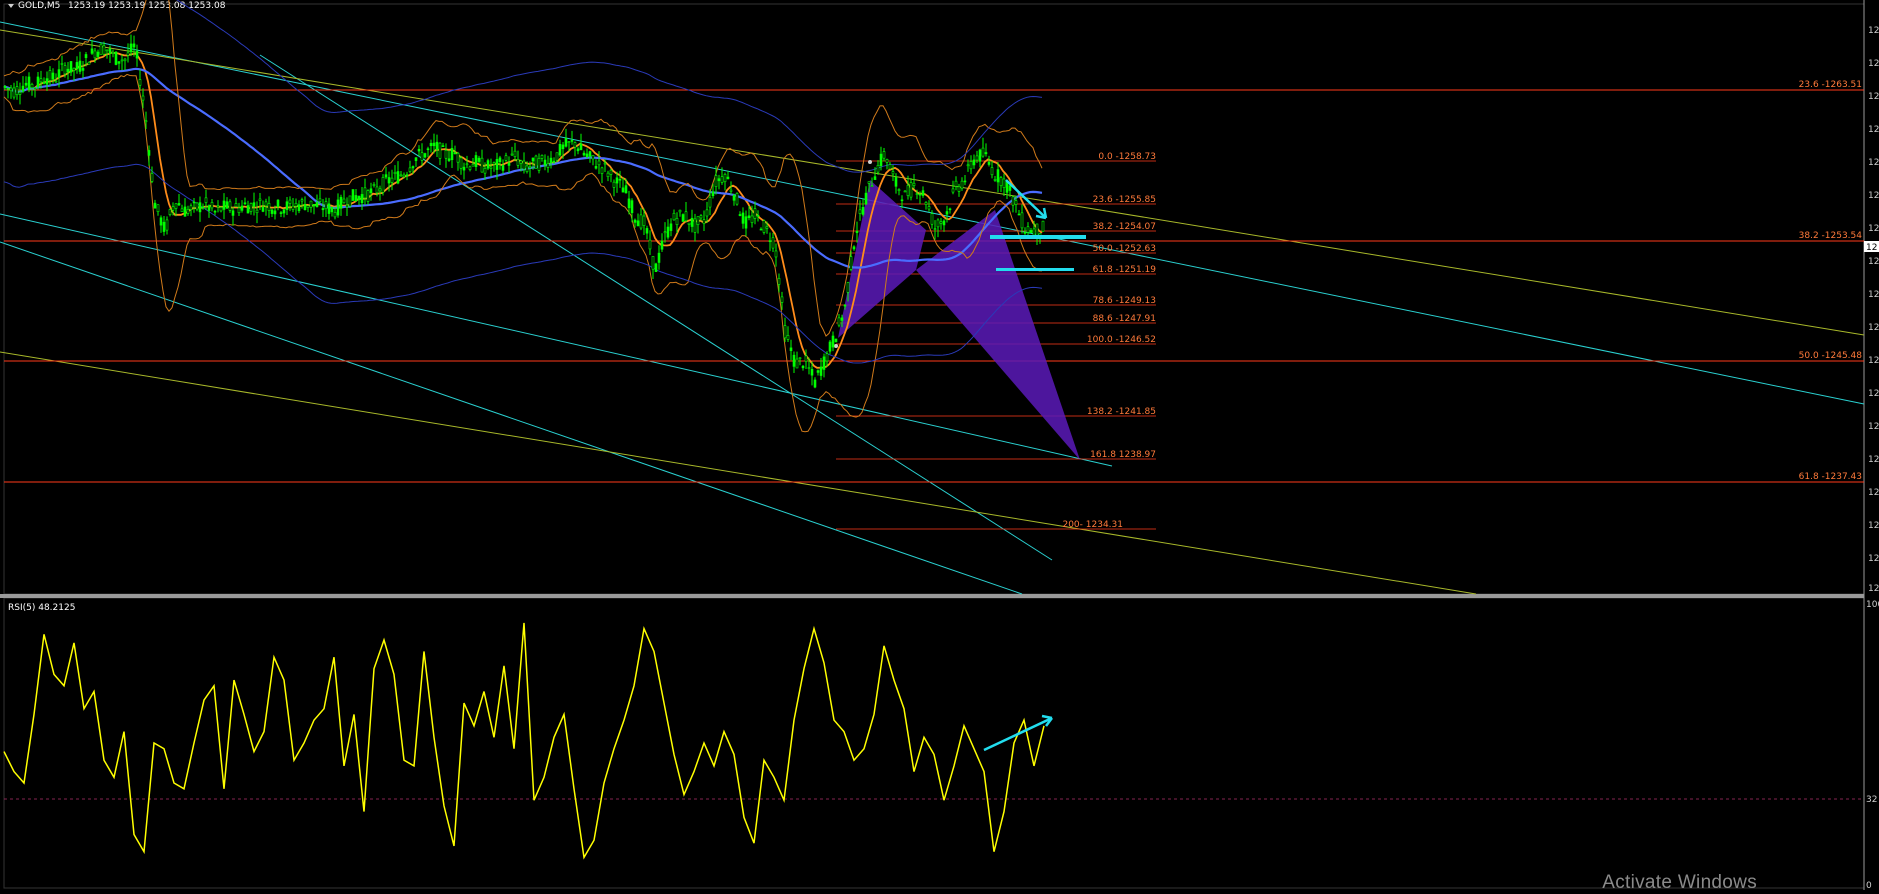  I want to click on fib-minor-label: 78.6 -1249.13, so click(1124, 301).